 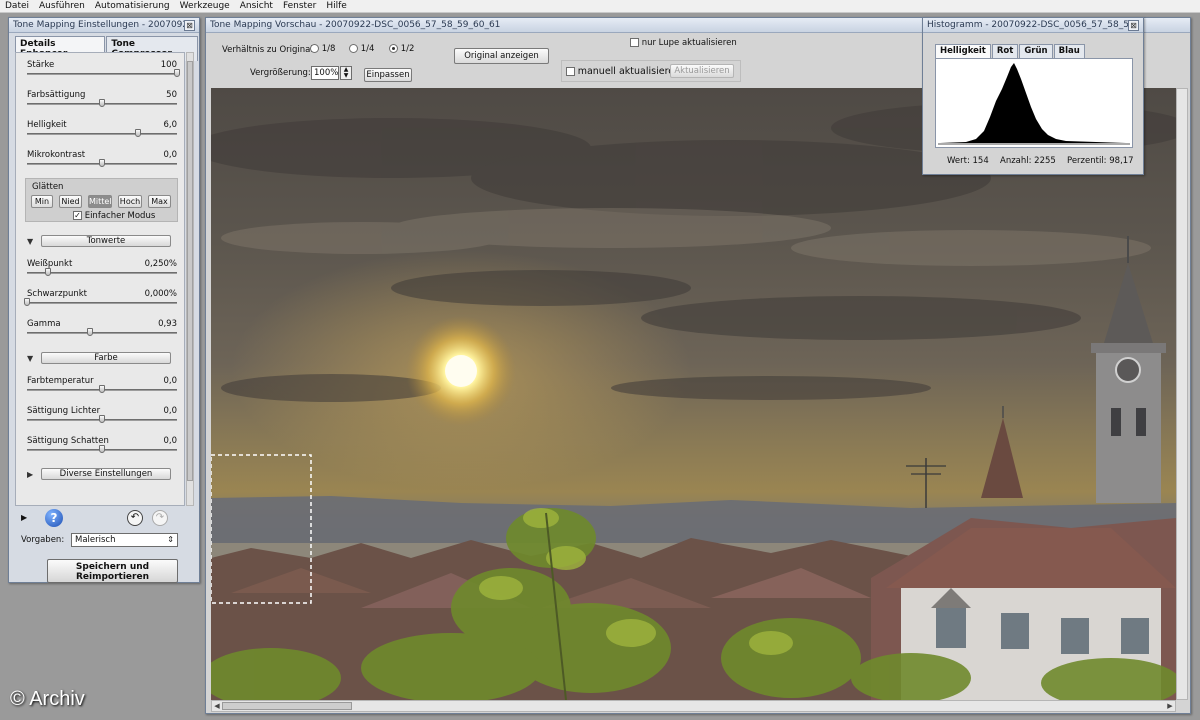 What do you see at coordinates (167, 324) in the screenshot?
I see `slider-value: 0,93` at bounding box center [167, 324].